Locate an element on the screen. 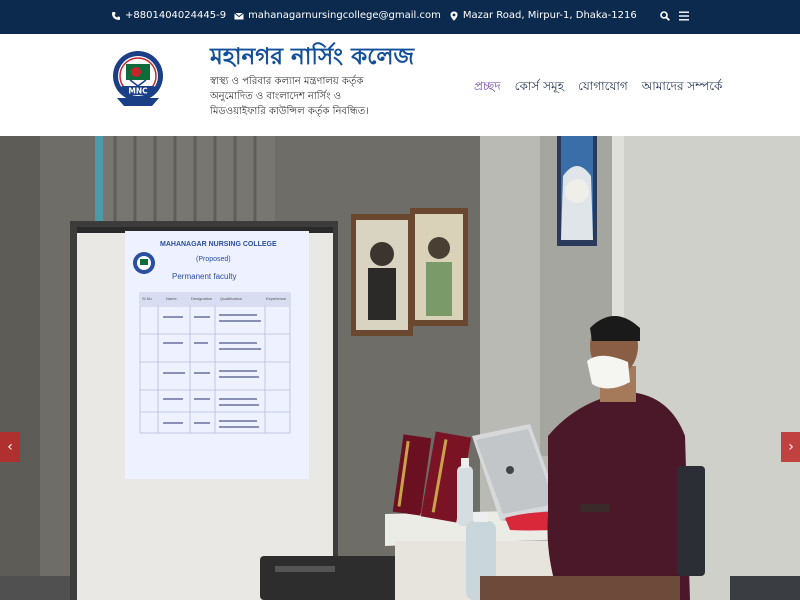  nav-item-home: প্রচ্ছদ is located at coordinates (487, 88).